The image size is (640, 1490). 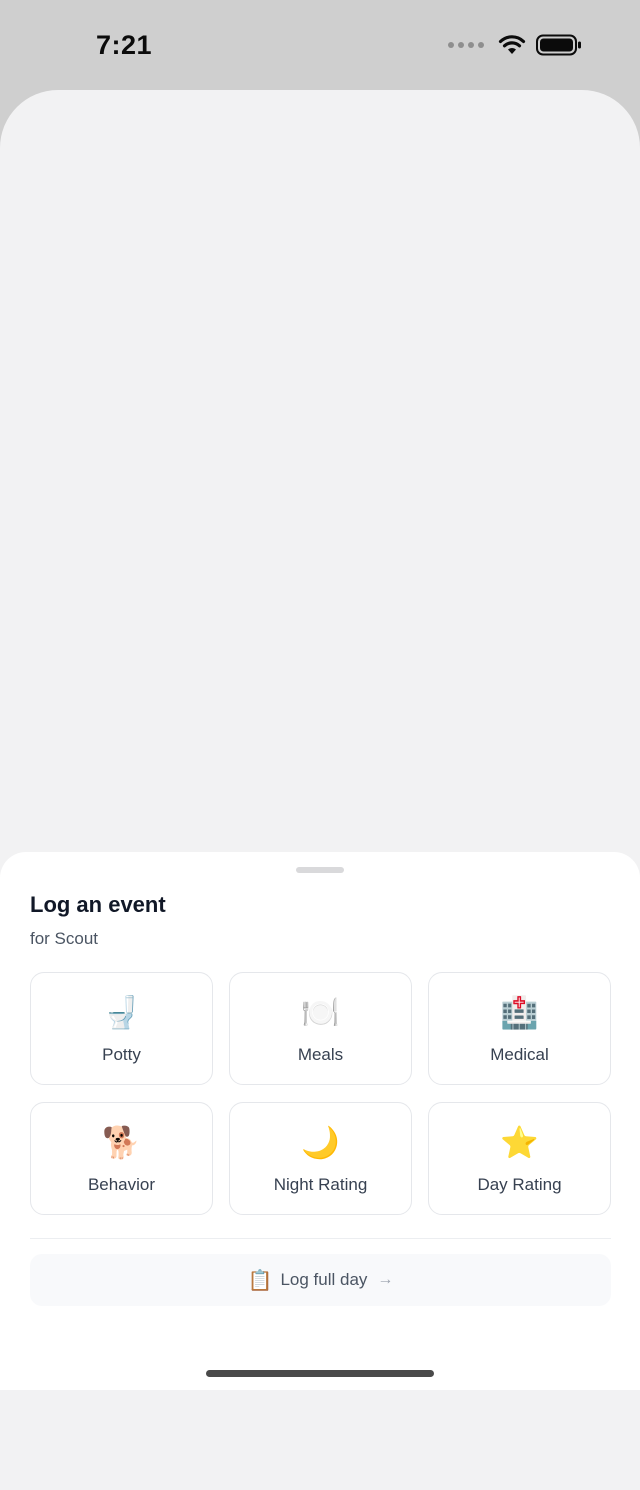 What do you see at coordinates (519, 1054) in the screenshot?
I see `tile-label: Medical` at bounding box center [519, 1054].